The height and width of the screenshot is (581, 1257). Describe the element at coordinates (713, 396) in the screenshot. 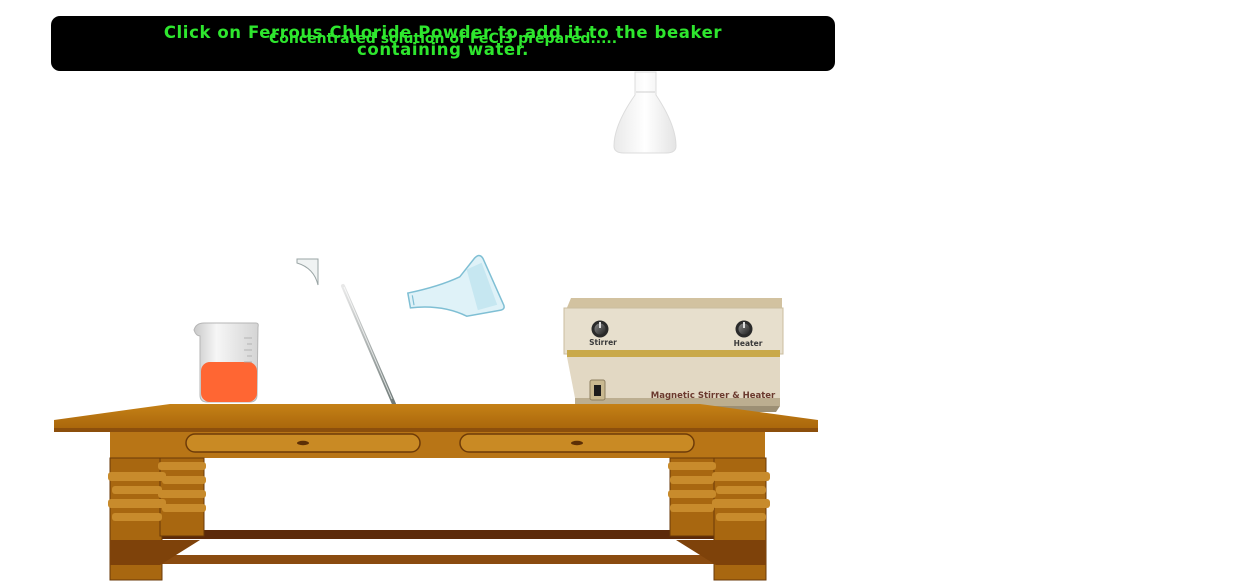

I see `device-name-label: Magnetic Stirrer & Heater` at that location.